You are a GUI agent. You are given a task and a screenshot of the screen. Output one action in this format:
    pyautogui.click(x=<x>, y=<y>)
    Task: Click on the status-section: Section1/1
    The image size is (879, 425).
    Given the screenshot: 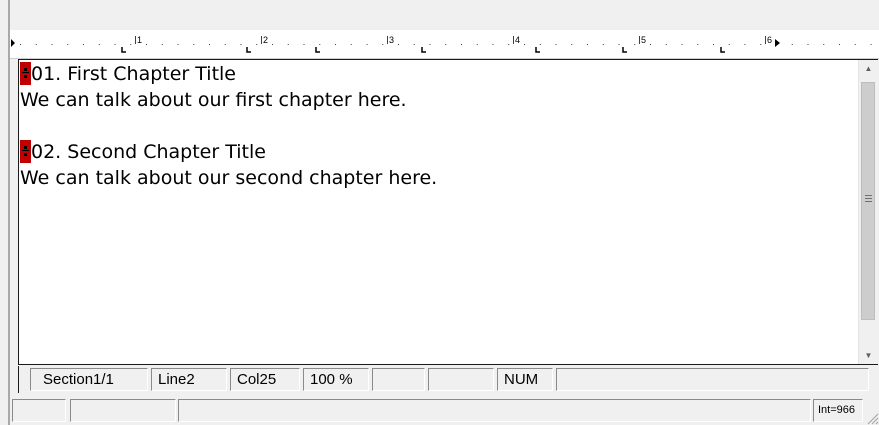 What is the action you would take?
    pyautogui.click(x=89, y=379)
    